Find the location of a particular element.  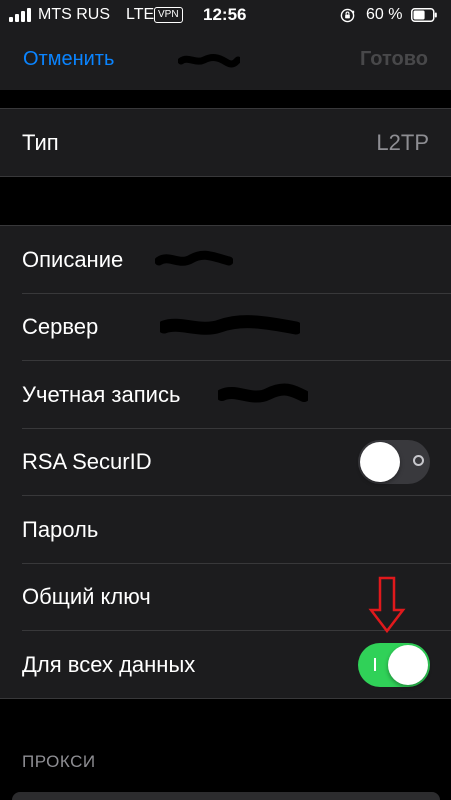

type-label: Тип is located at coordinates (40, 142).